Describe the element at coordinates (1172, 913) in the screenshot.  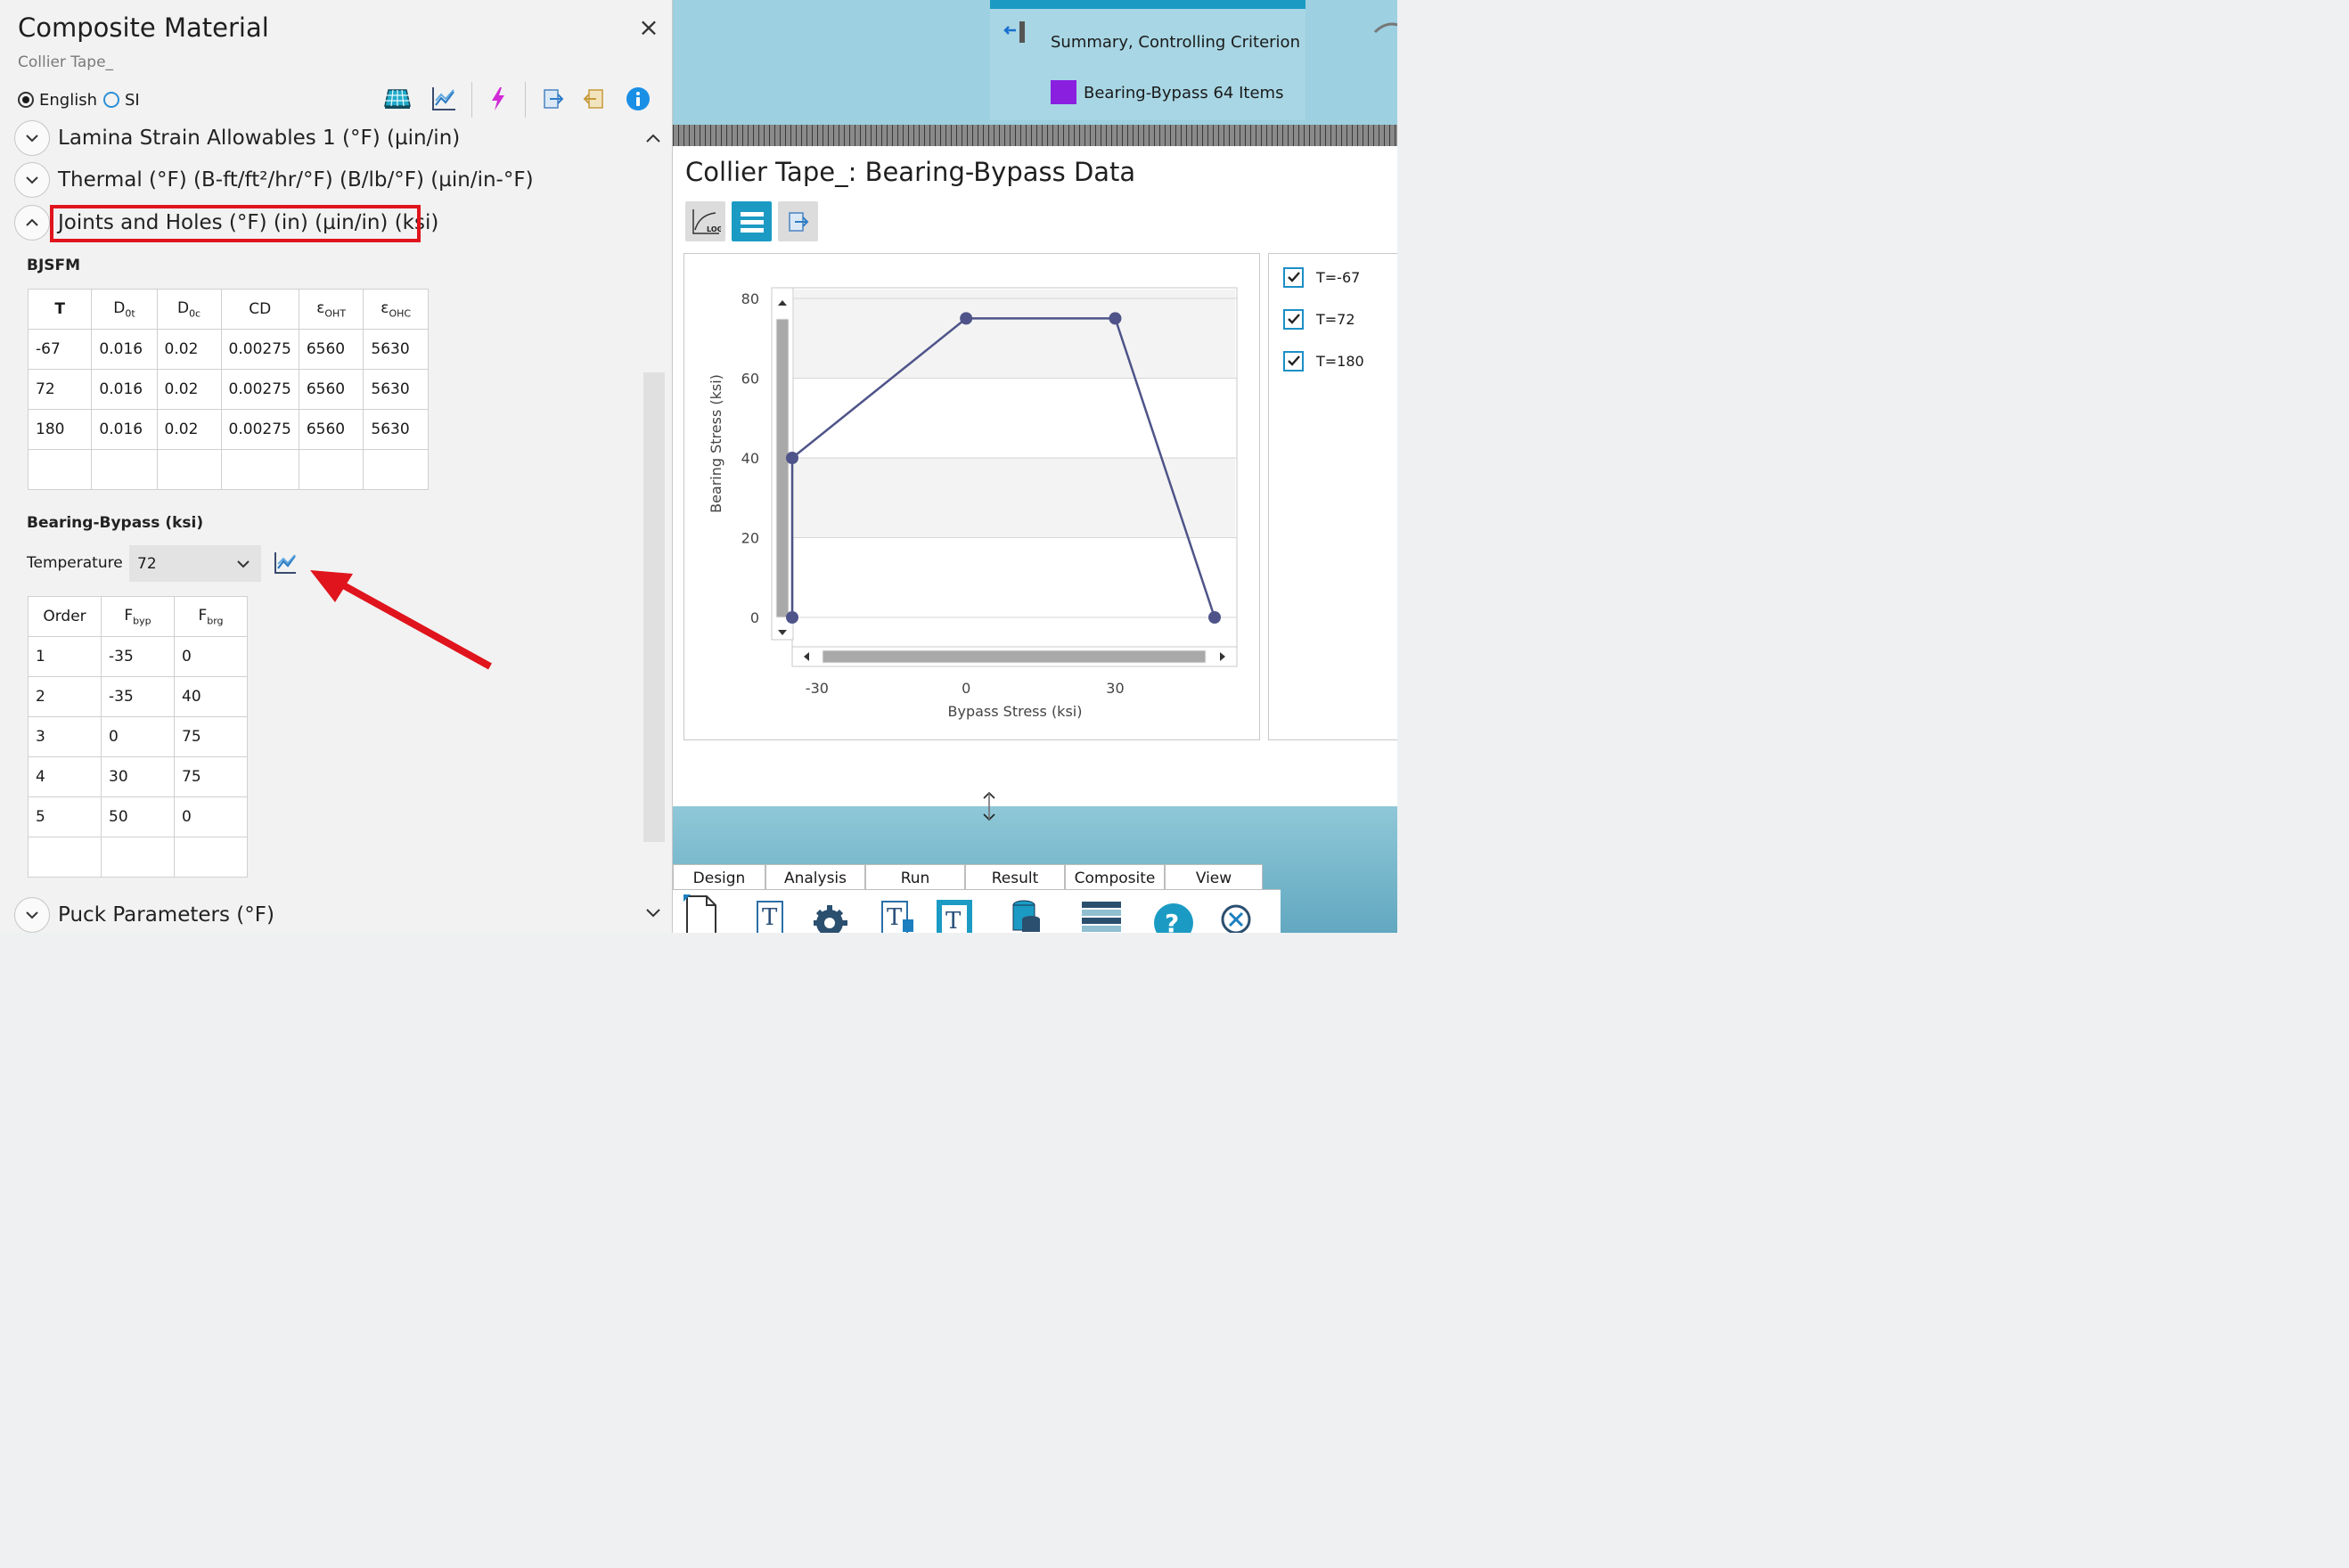
I see `help-icon: ?` at that location.